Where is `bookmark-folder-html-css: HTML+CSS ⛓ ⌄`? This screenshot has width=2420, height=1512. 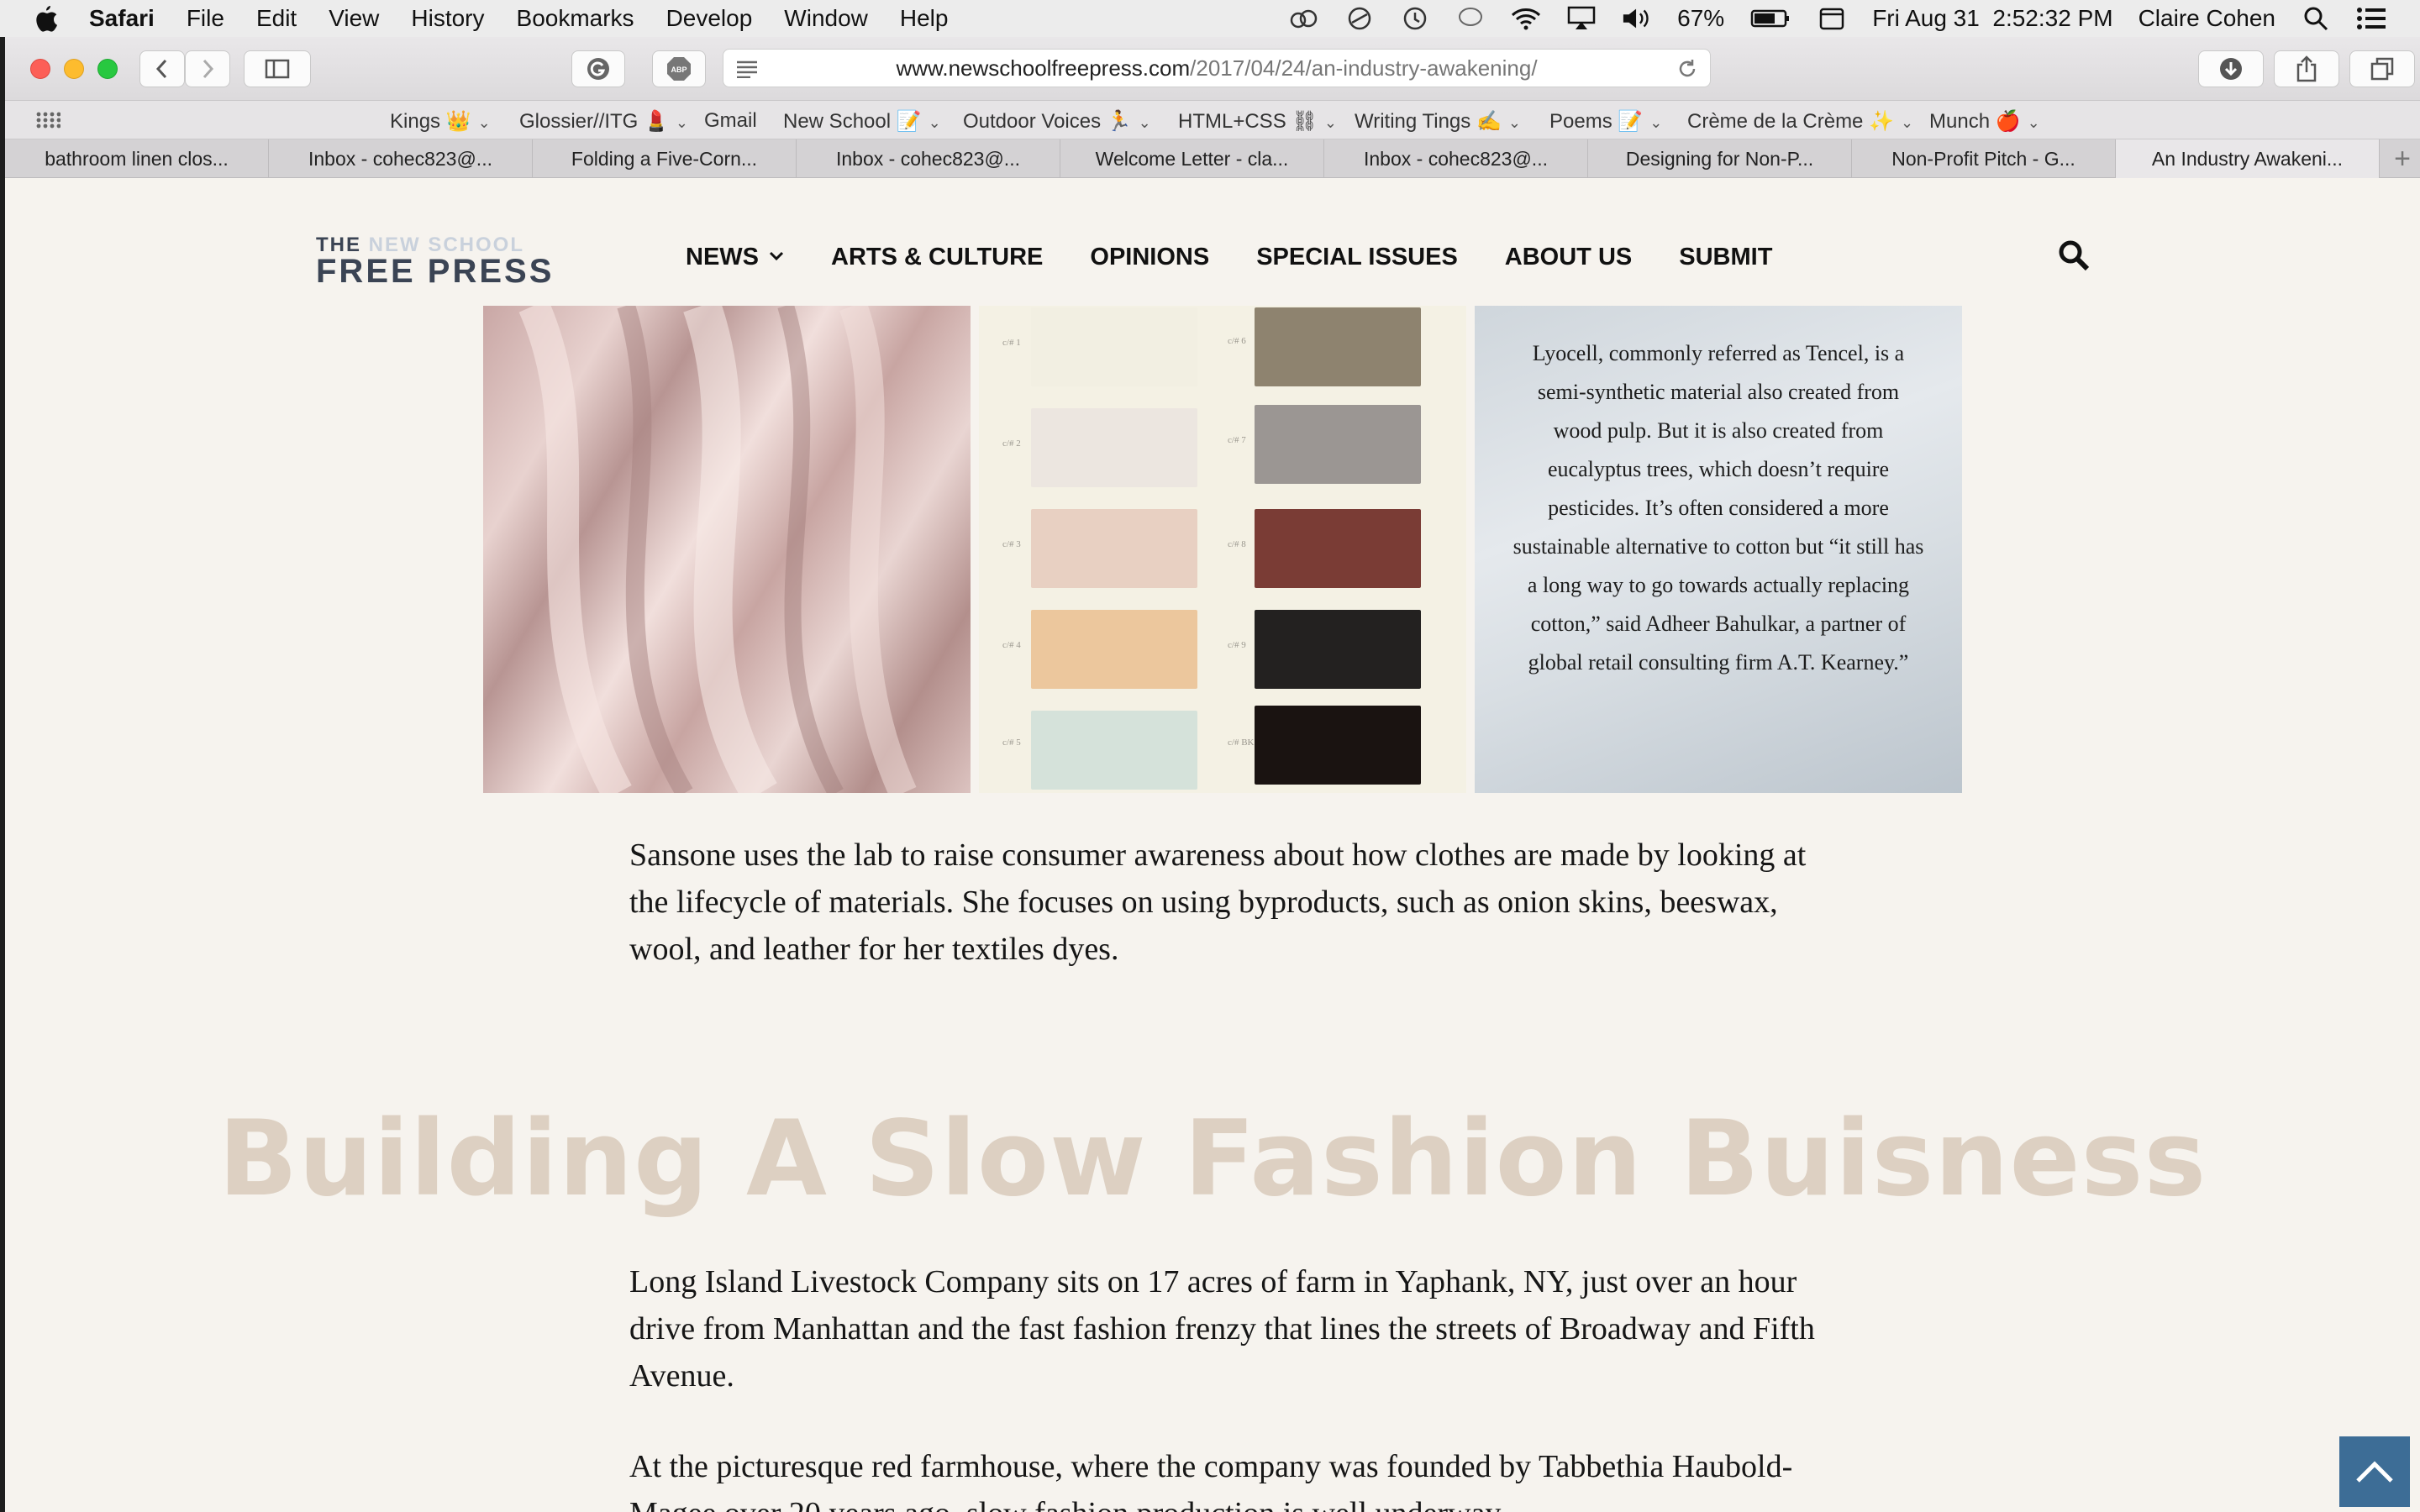 bookmark-folder-html-css: HTML+CSS ⛓ ⌄ is located at coordinates (1257, 121).